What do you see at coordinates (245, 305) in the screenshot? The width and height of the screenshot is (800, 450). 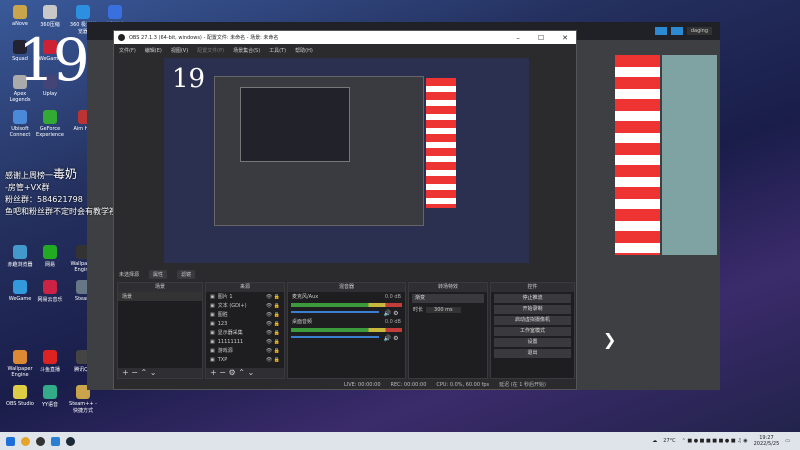 I see `source-item: ▣ 文本 (GDI+) 👁 🔒` at bounding box center [245, 305].